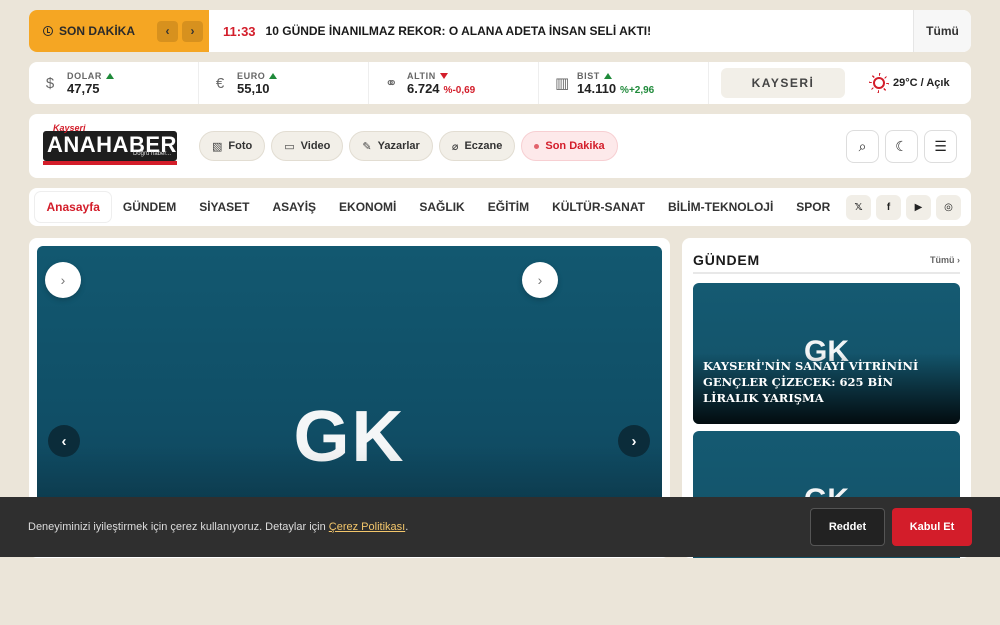 This screenshot has height=625, width=1000. What do you see at coordinates (858, 207) in the screenshot?
I see `x-icon: 𝕏` at bounding box center [858, 207].